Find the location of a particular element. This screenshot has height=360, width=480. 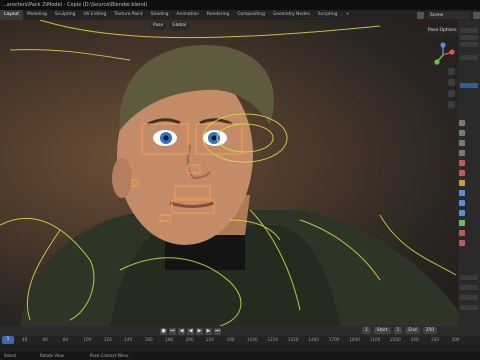

ruler-tick-label: 100 is located at coordinates (87, 339).